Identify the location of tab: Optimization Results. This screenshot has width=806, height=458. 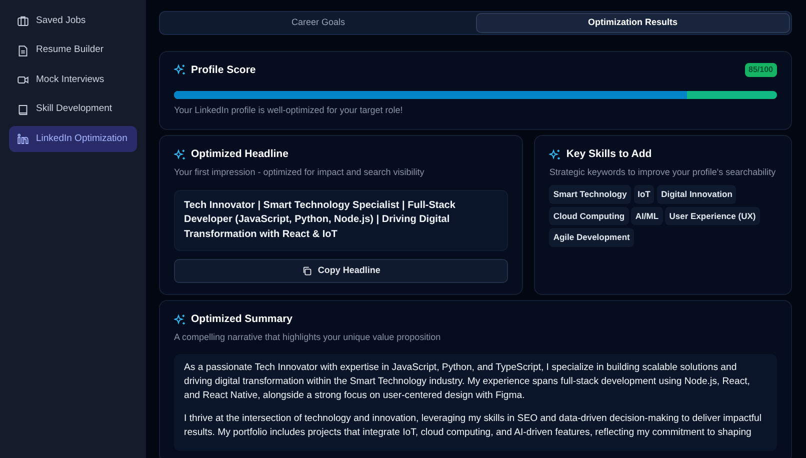
(633, 22).